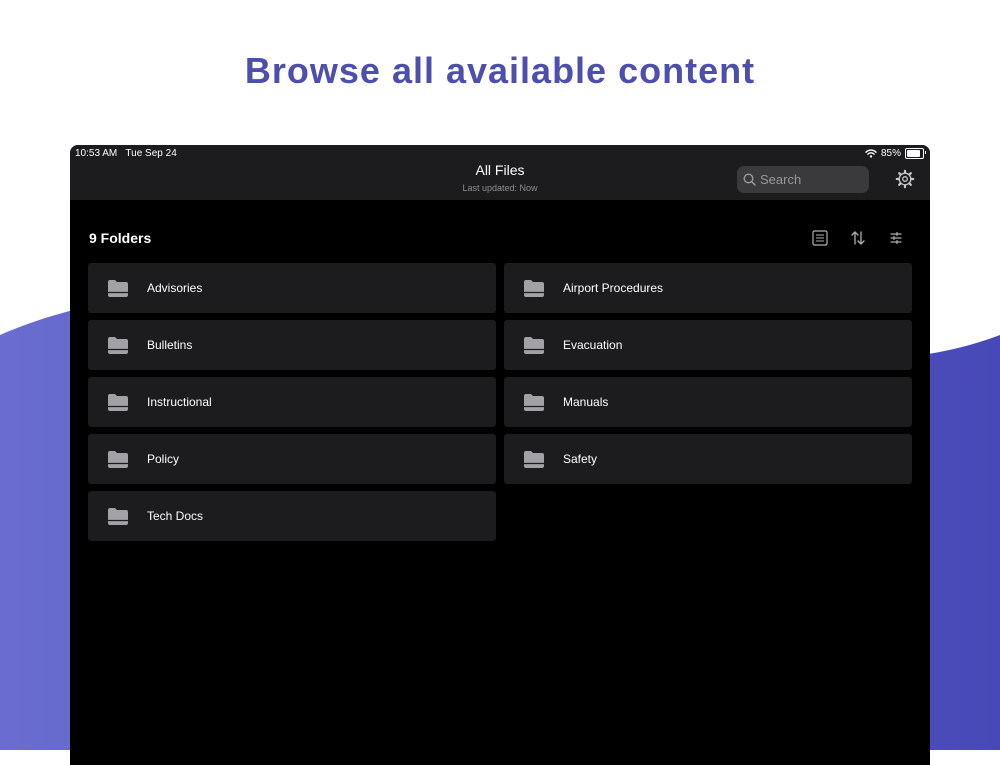  What do you see at coordinates (175, 516) in the screenshot?
I see `folder-name: Tech Docs` at bounding box center [175, 516].